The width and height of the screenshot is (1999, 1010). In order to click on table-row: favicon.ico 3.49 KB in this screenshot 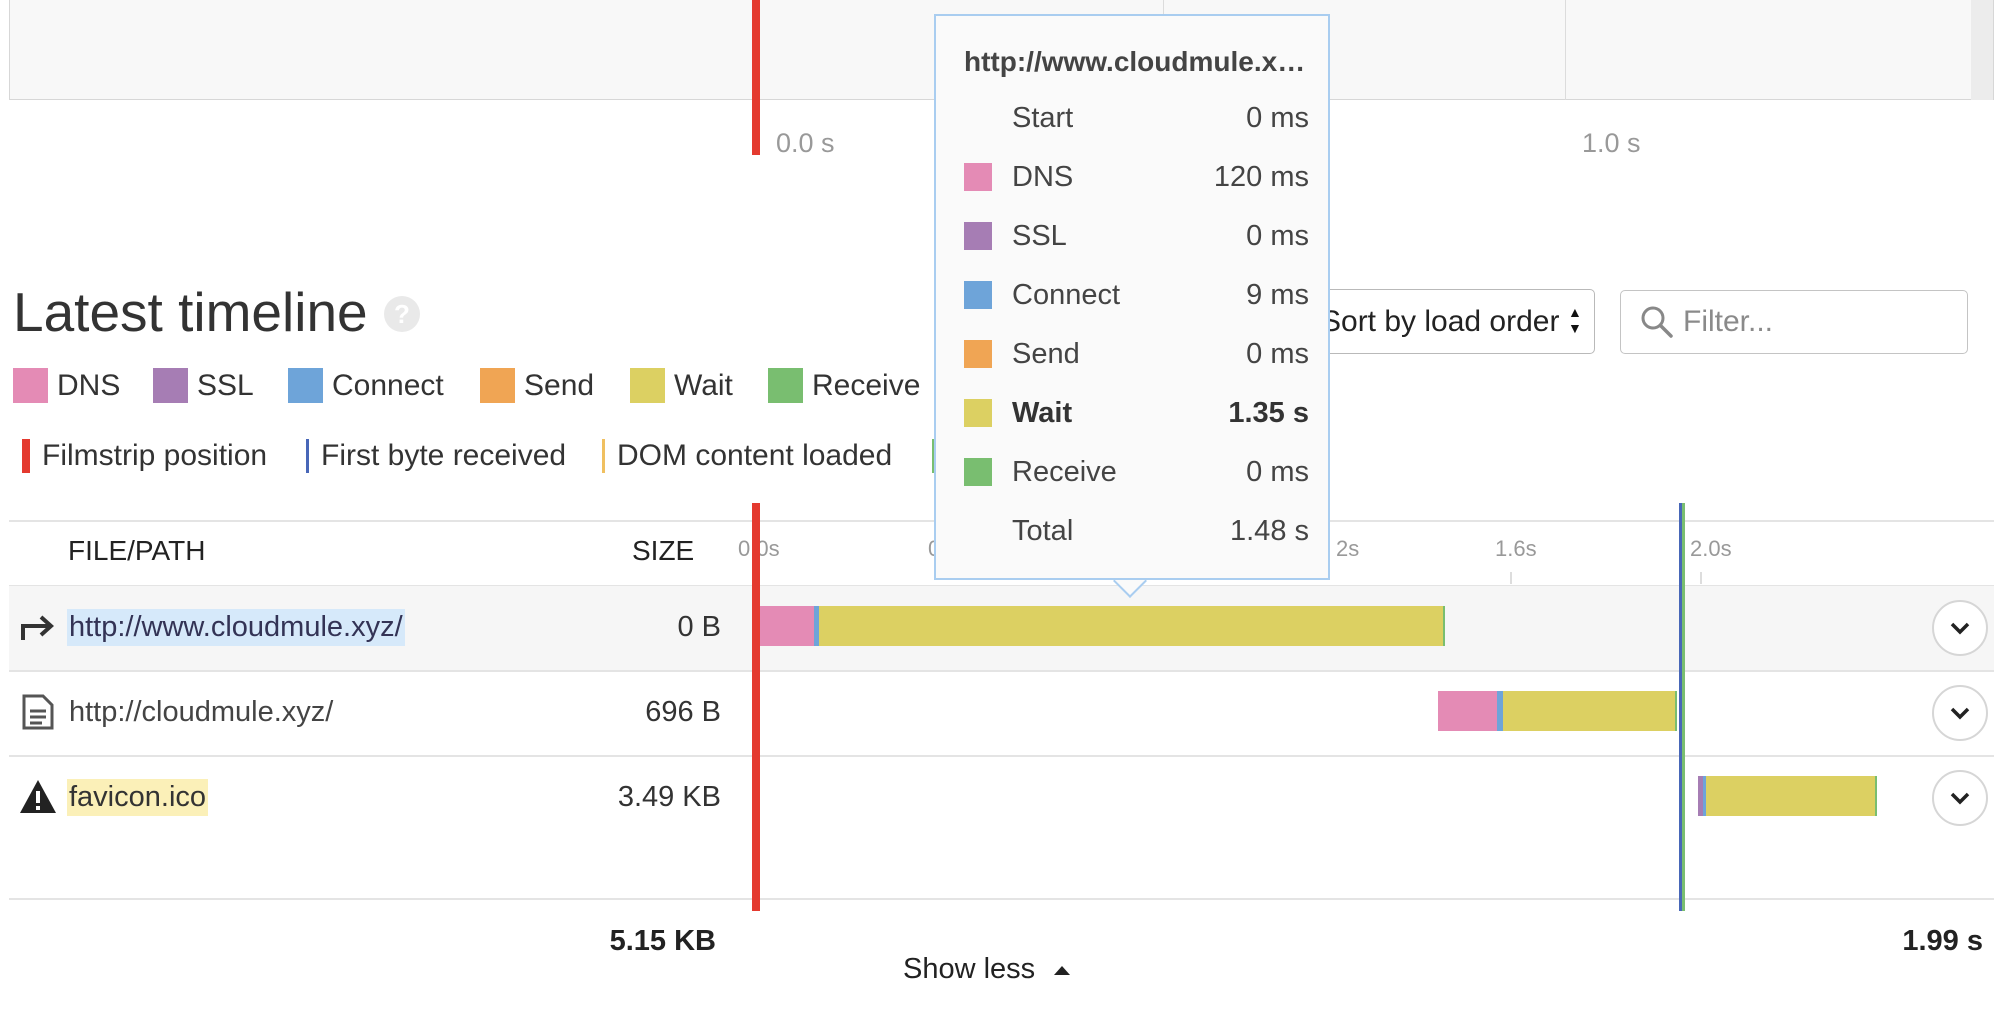, I will do `click(1001, 798)`.